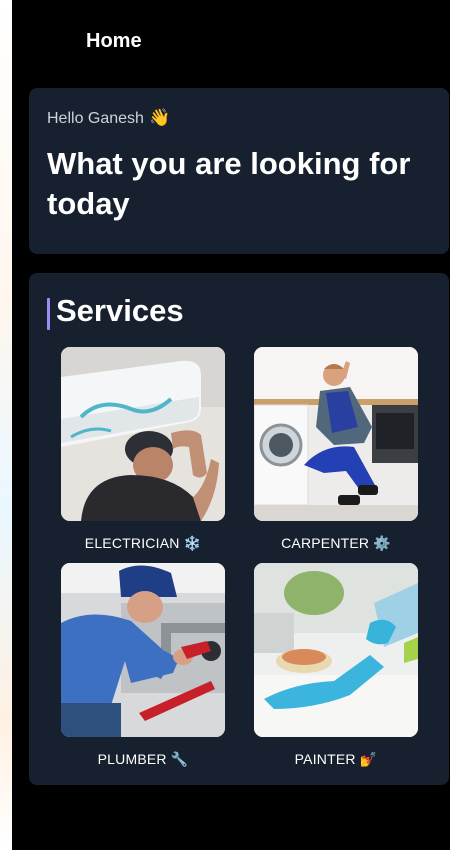  I want to click on wave-icon: 👋, so click(159, 117).